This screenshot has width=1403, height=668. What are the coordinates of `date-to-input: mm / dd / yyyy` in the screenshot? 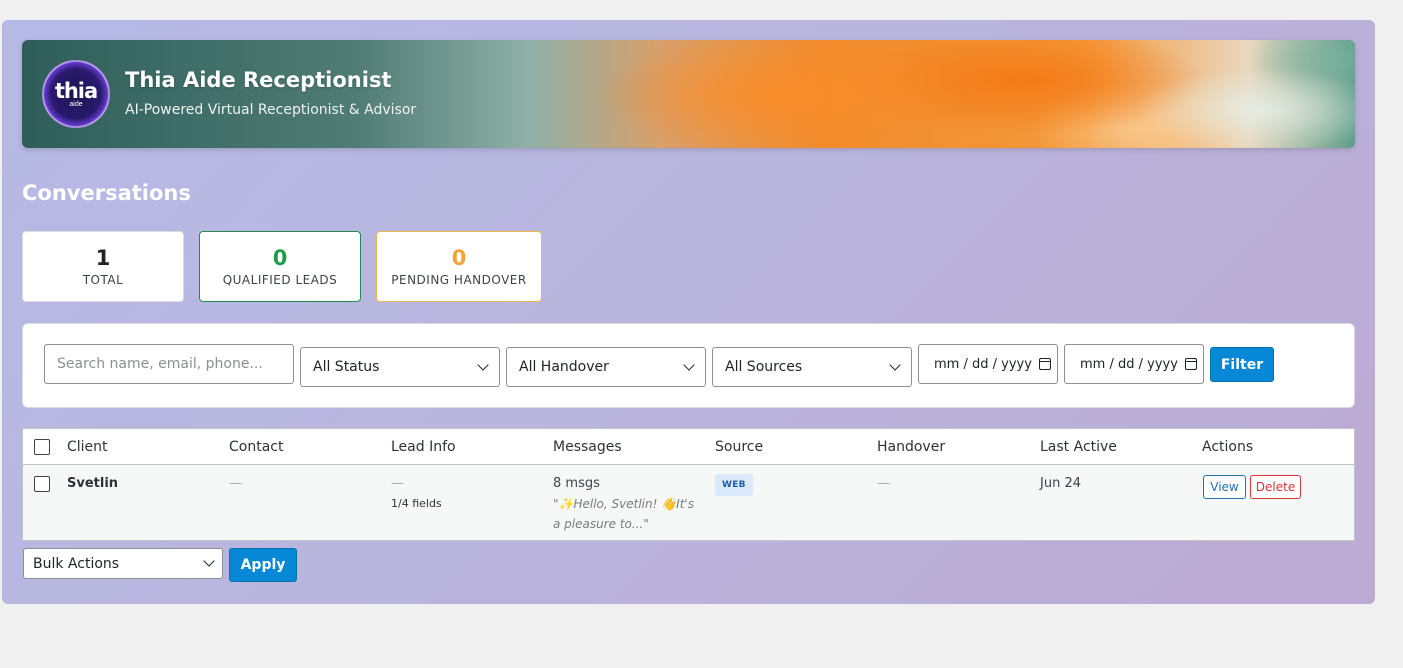 It's located at (1134, 364).